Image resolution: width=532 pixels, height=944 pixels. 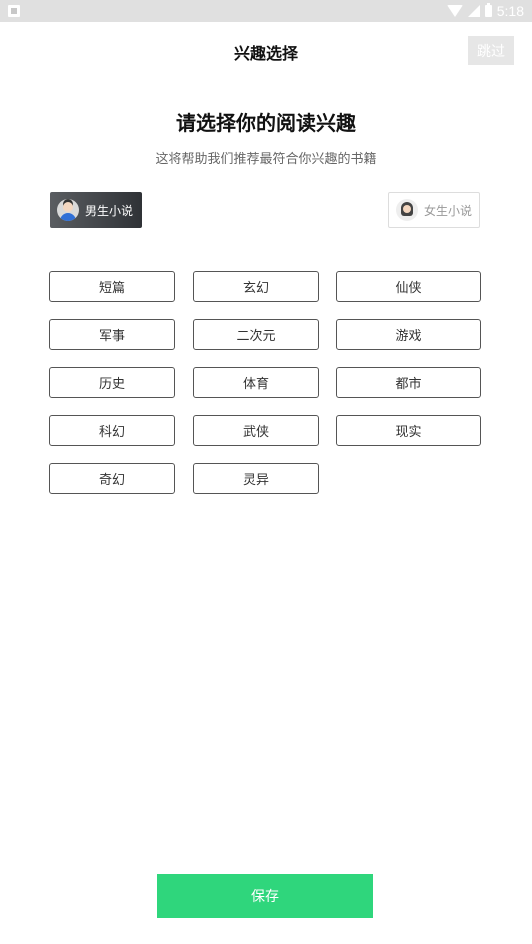 I want to click on female-novel-button: 女生小说, so click(x=434, y=210).